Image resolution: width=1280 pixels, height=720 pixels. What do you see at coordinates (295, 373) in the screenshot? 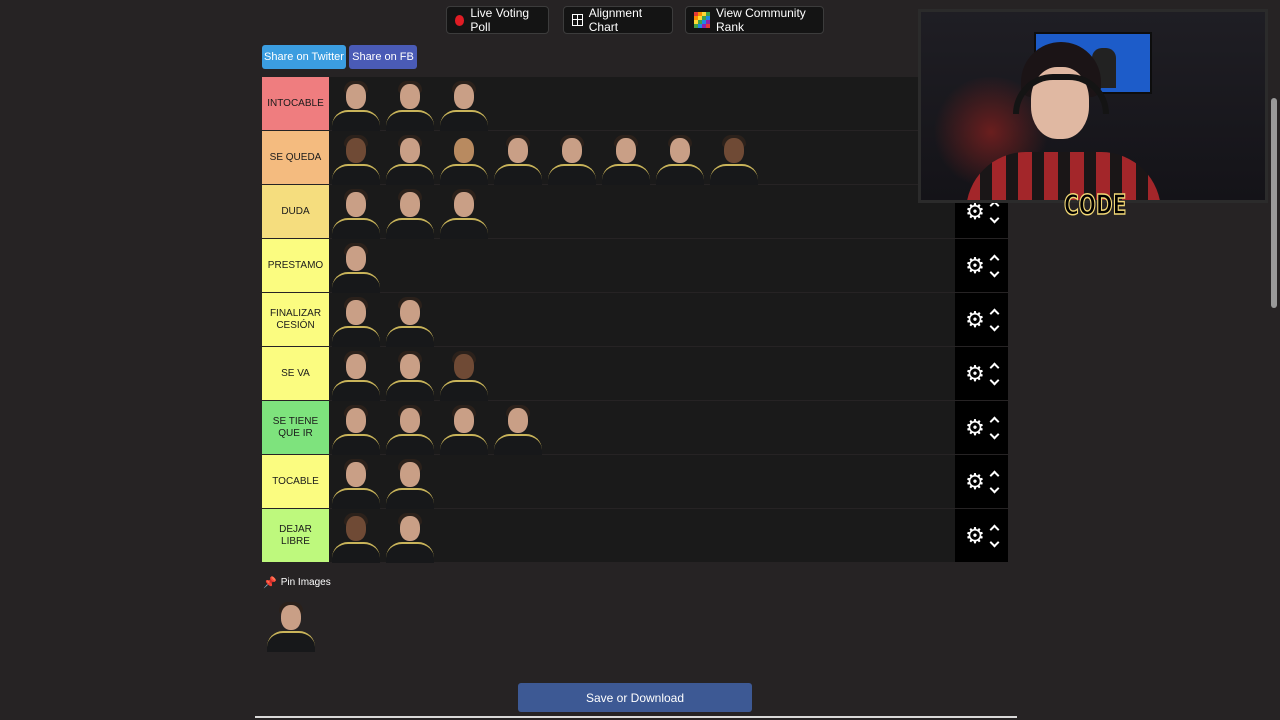
I see `tier-label: SE VA` at bounding box center [295, 373].